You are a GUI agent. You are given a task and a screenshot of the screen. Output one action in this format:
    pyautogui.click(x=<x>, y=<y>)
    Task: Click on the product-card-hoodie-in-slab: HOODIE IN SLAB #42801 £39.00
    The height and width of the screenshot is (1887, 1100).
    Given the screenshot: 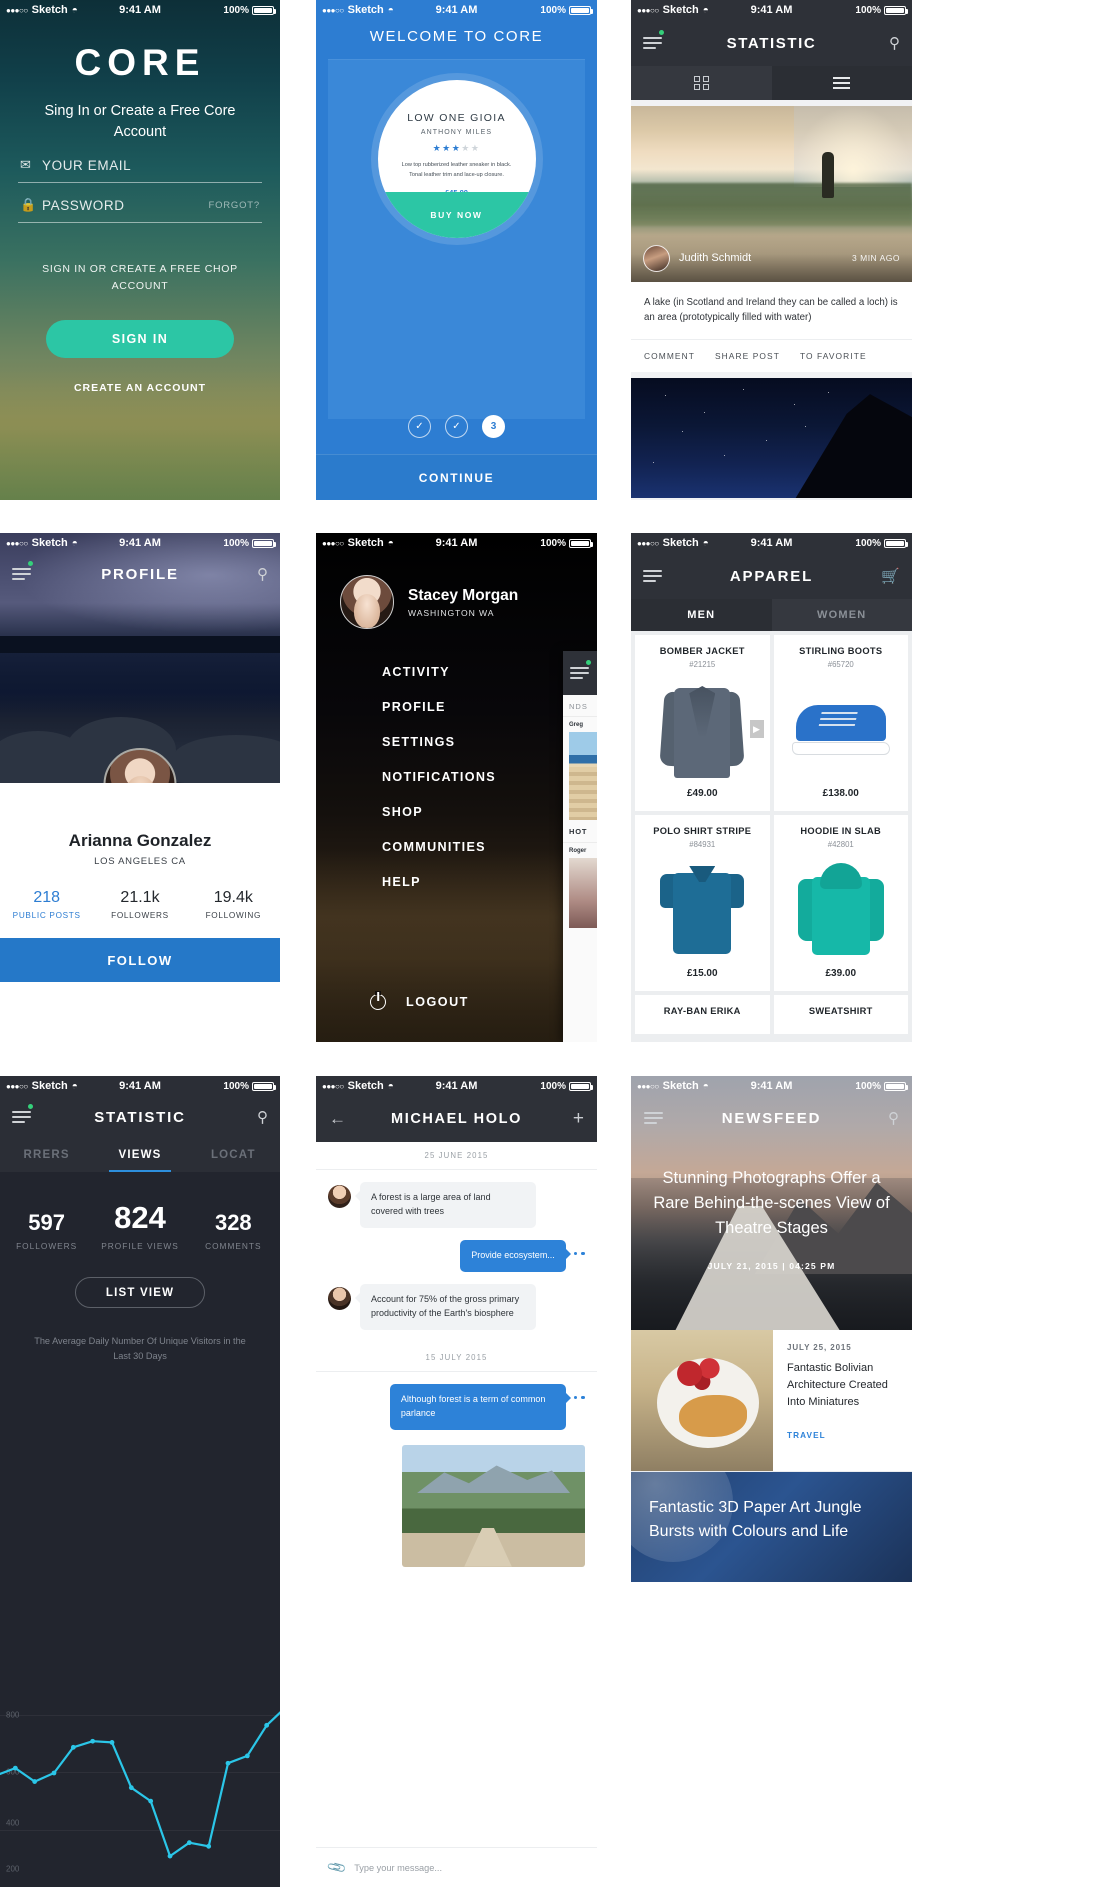 What is the action you would take?
    pyautogui.click(x=840, y=903)
    